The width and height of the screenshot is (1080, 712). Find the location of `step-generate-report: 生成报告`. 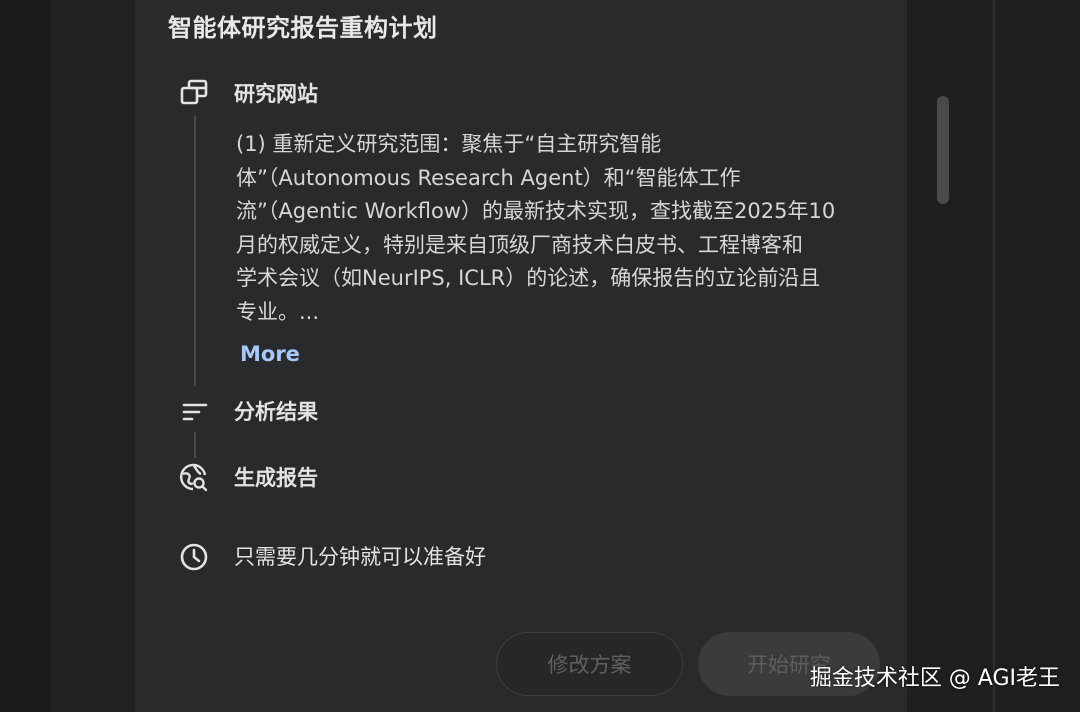

step-generate-report: 生成报告 is located at coordinates (276, 478).